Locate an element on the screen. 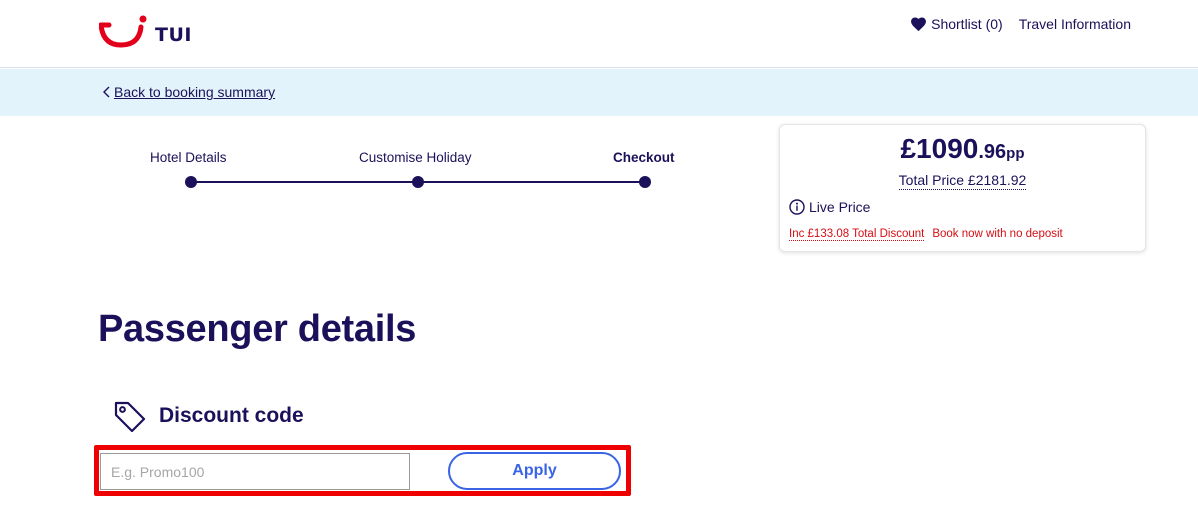 The height and width of the screenshot is (516, 1198). deposit-note: Book now with no deposit is located at coordinates (997, 234).